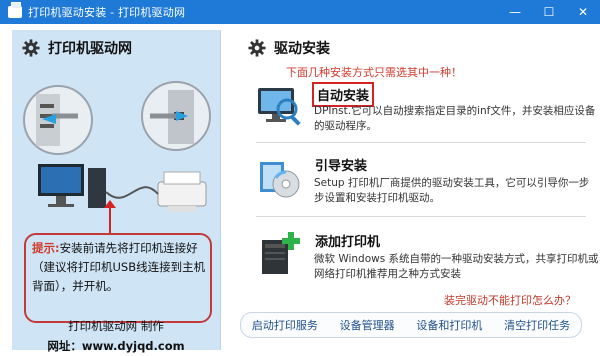 This screenshot has width=600, height=356. I want to click on maximize-button: ☐, so click(549, 12).